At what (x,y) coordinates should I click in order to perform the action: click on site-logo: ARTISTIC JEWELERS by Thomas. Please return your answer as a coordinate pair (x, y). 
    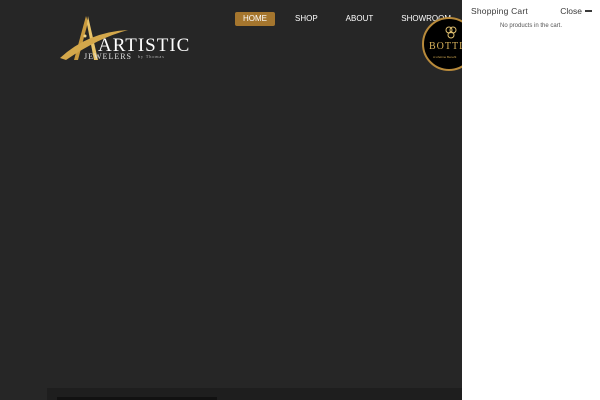
    Looking at the image, I should click on (123, 40).